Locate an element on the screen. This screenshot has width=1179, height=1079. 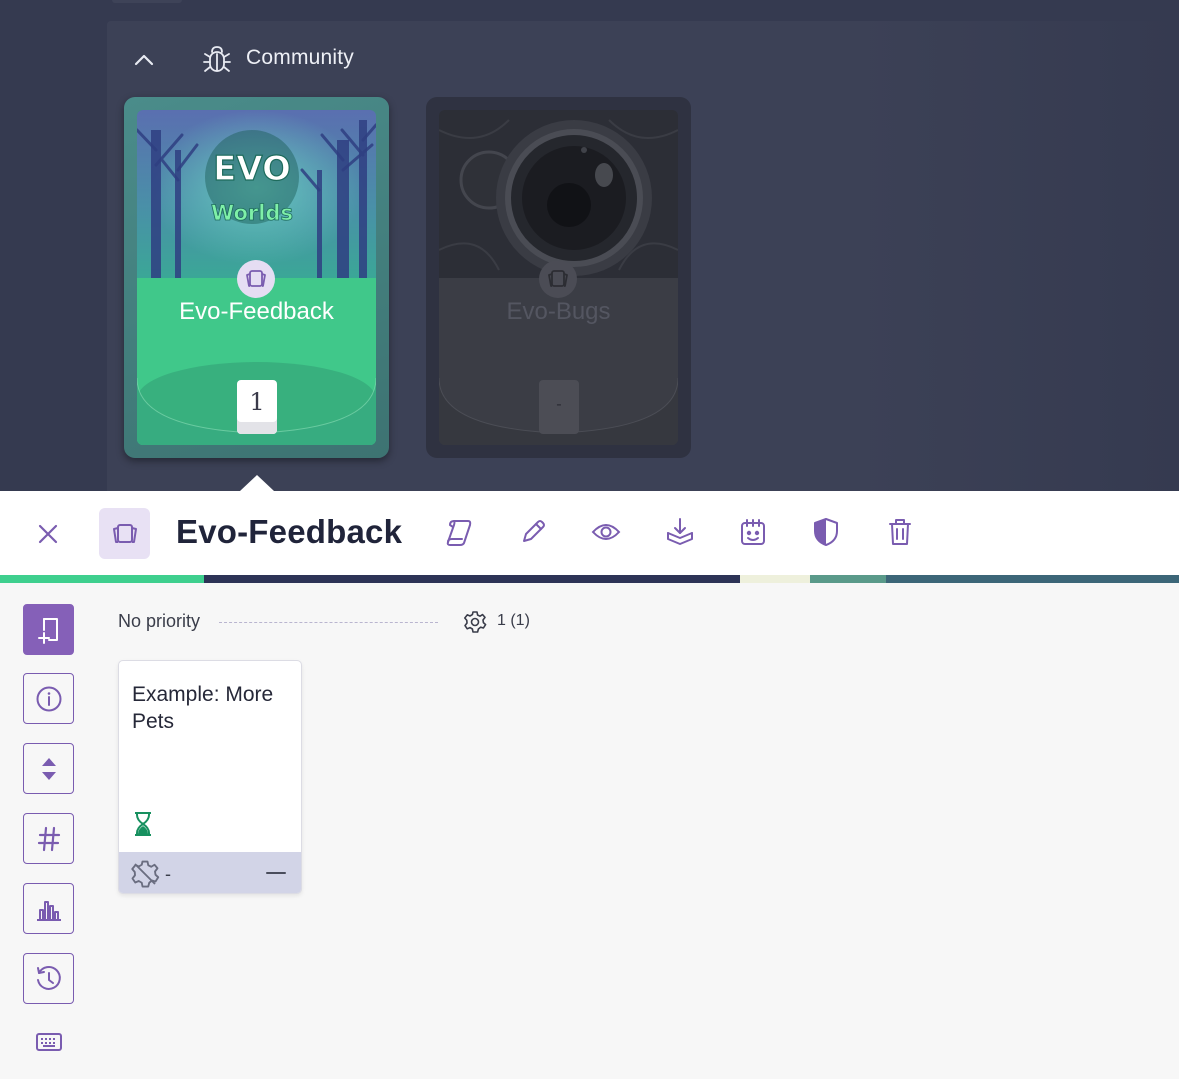
add-ticket-icon is located at coordinates (47, 630).